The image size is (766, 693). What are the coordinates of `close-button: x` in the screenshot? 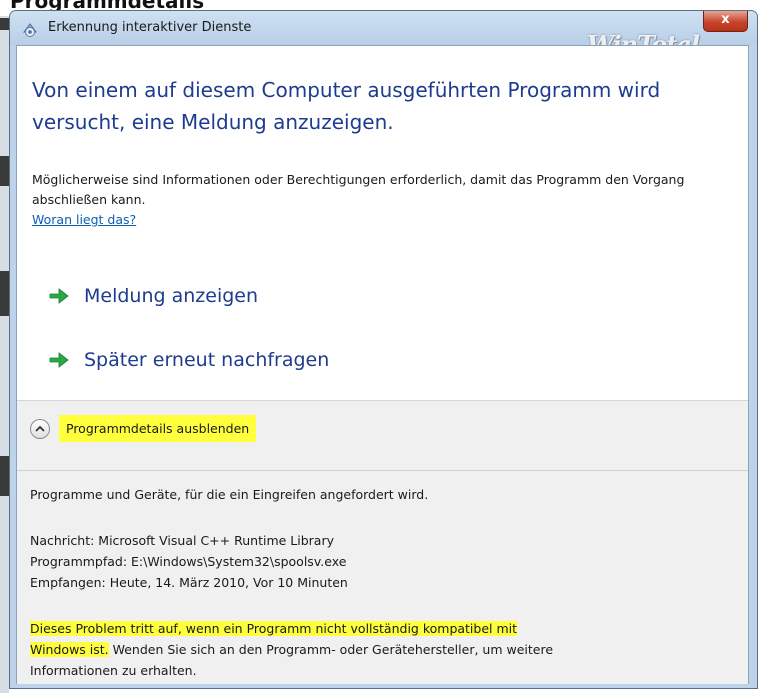 It's located at (725, 21).